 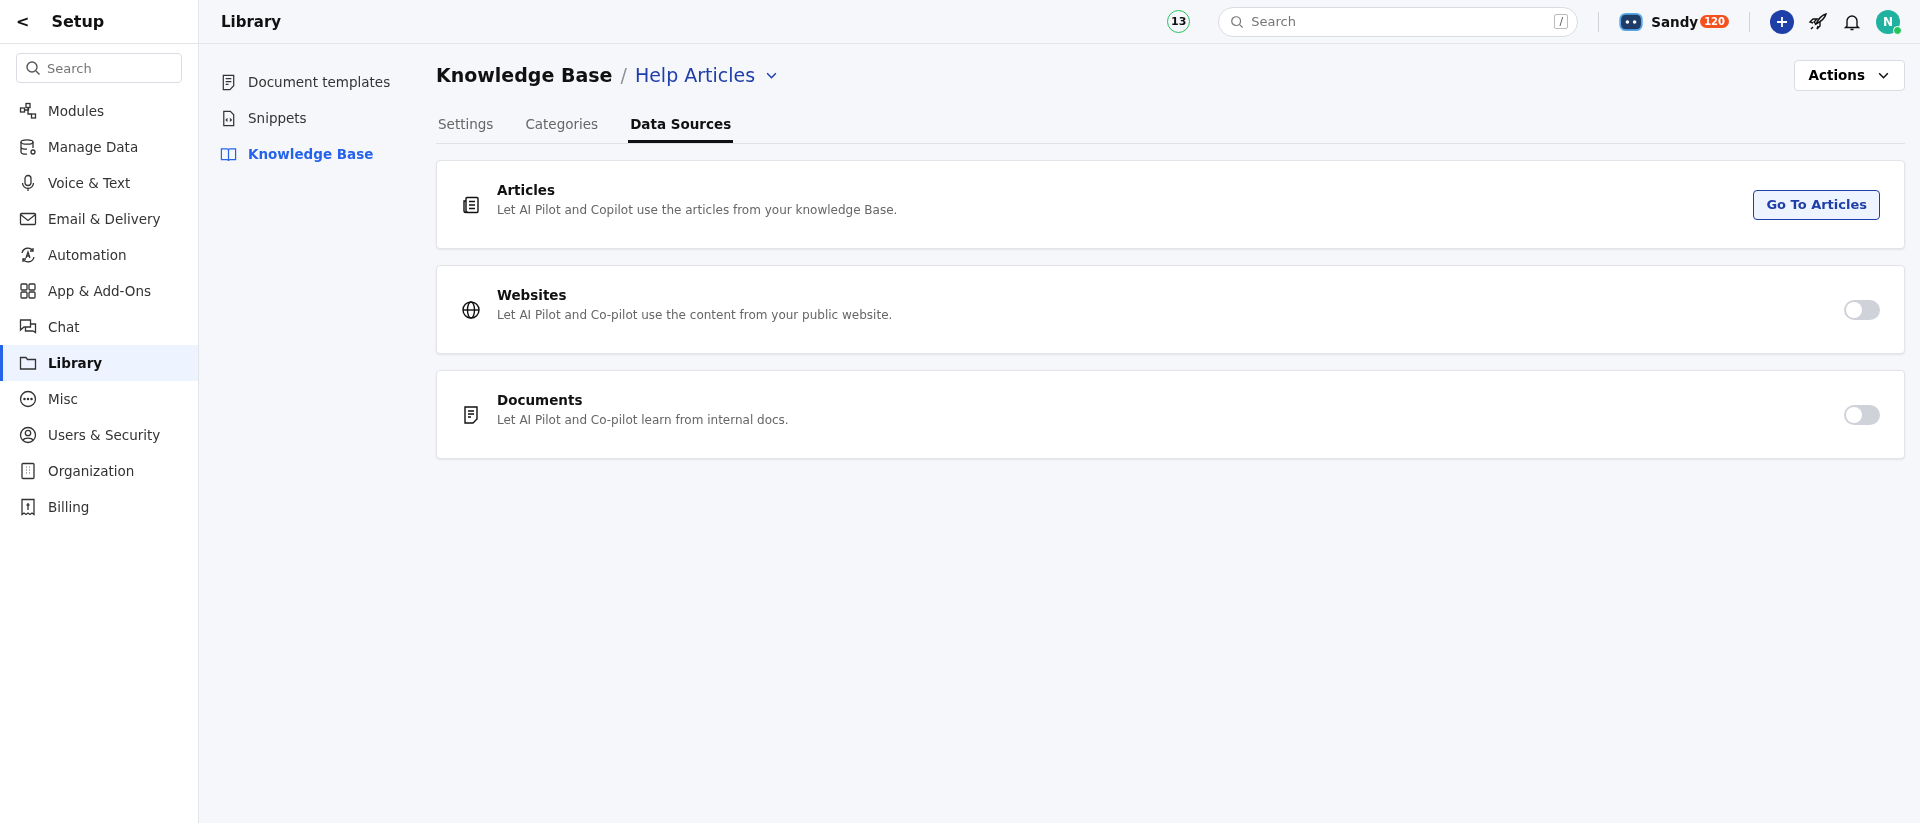 What do you see at coordinates (1849, 75) in the screenshot?
I see `actions-dropdown: Actions` at bounding box center [1849, 75].